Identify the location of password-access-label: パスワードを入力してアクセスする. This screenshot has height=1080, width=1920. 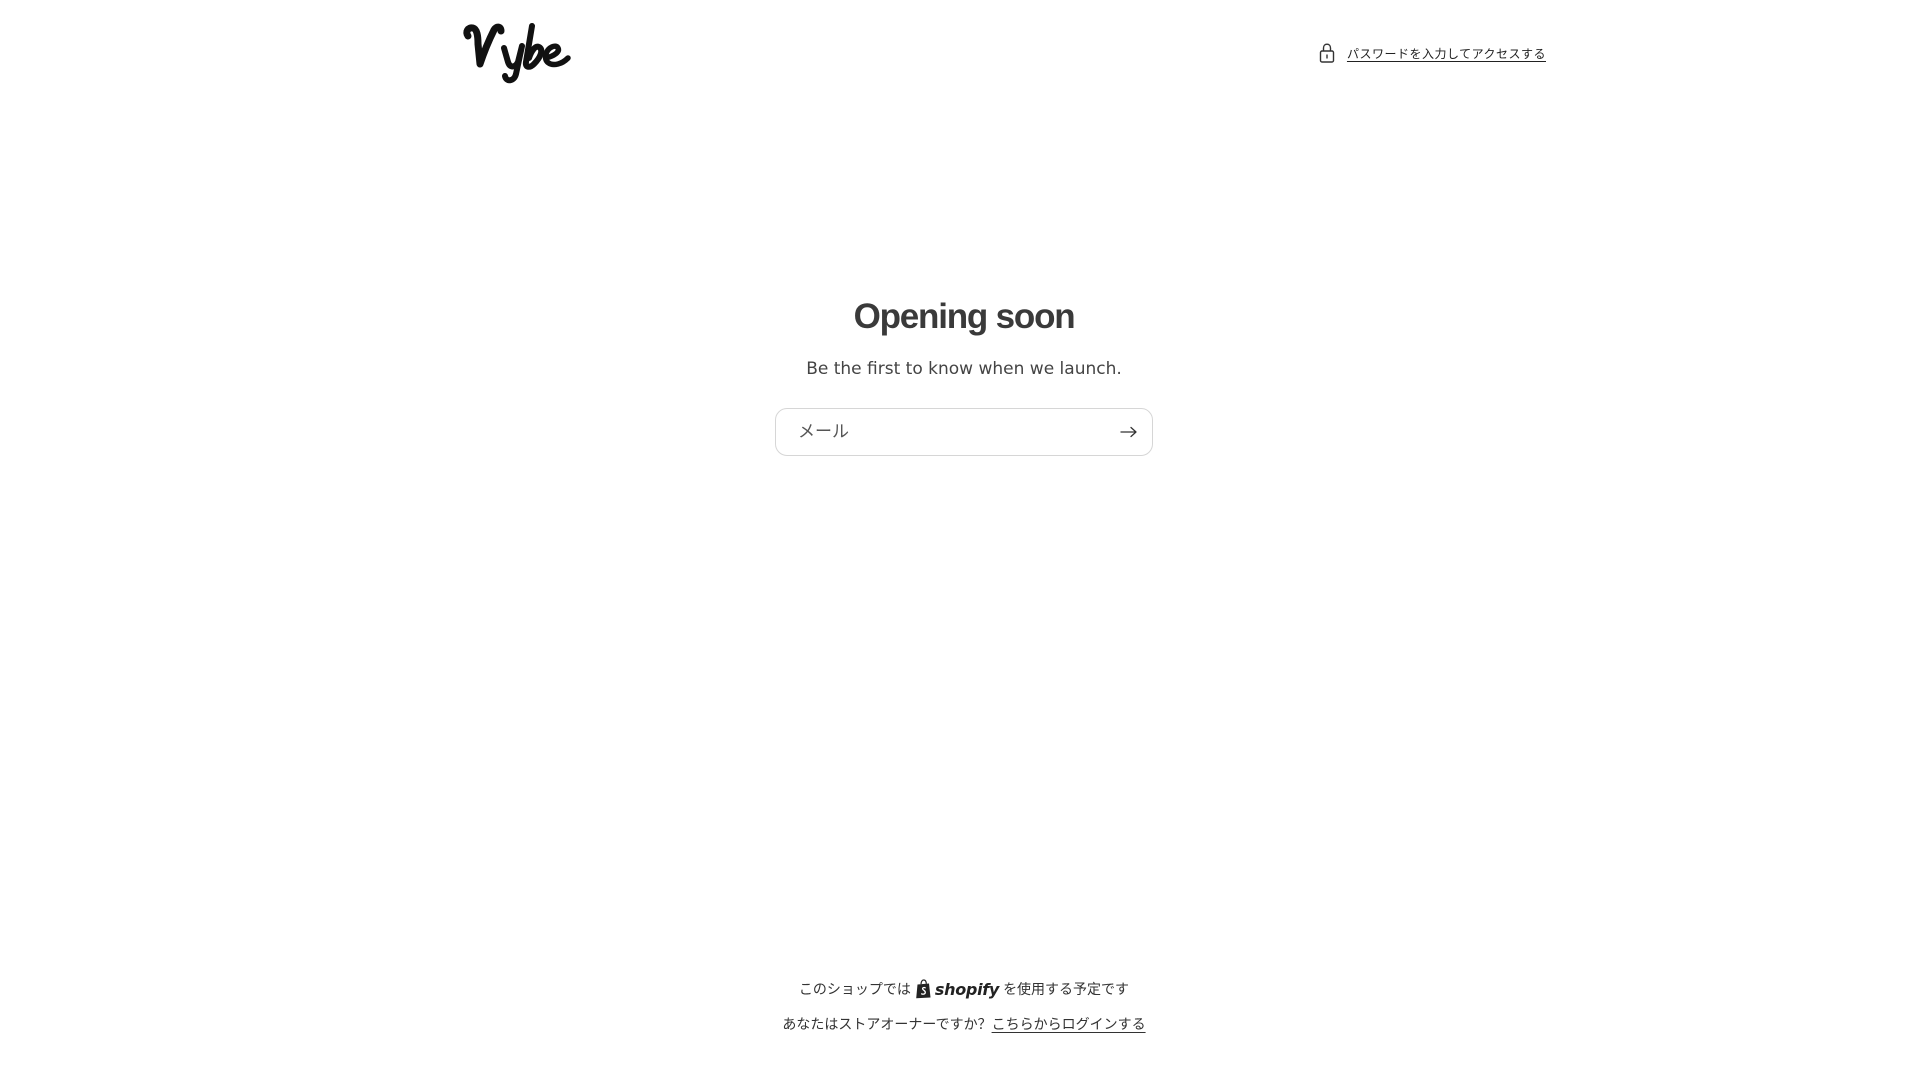
(1446, 53).